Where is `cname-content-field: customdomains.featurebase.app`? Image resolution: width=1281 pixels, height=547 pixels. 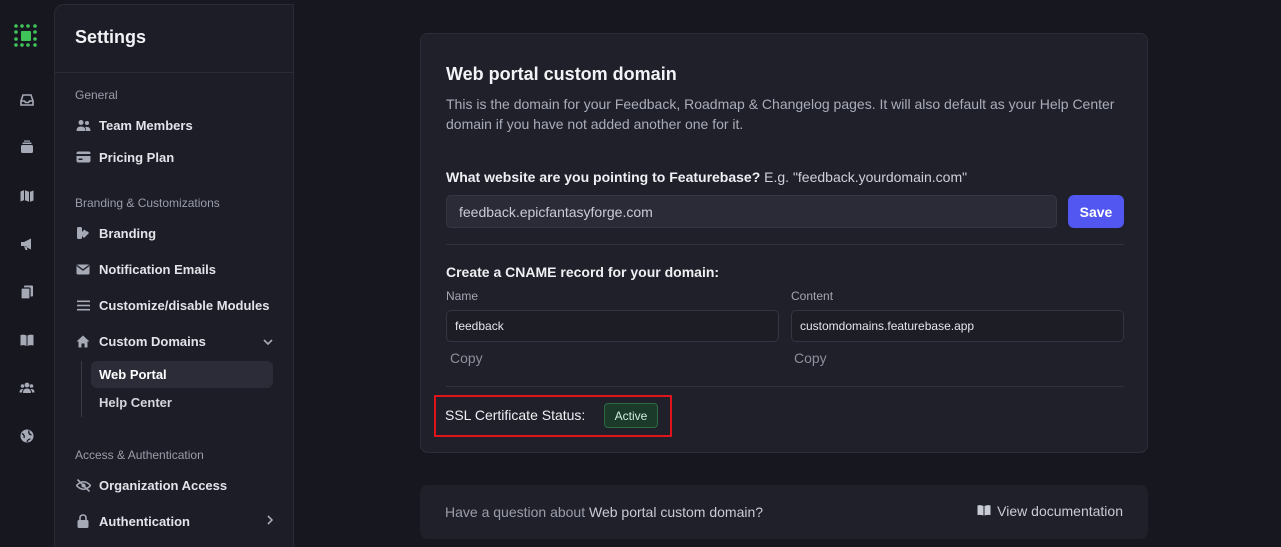
cname-content-field: customdomains.featurebase.app is located at coordinates (957, 326).